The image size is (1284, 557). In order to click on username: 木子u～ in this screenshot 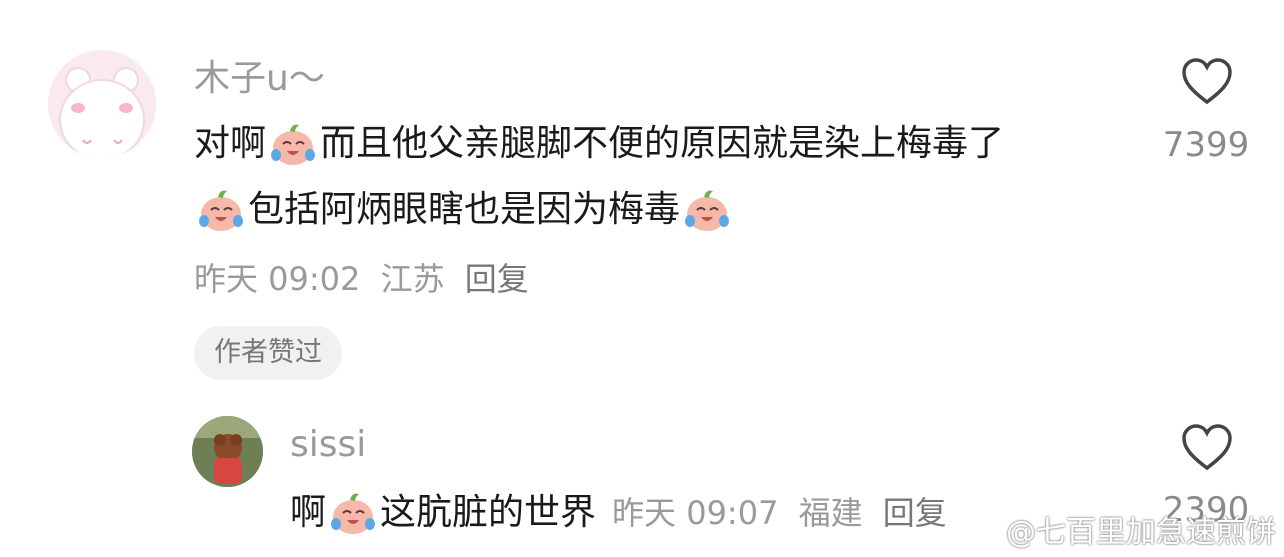, I will do `click(259, 79)`.